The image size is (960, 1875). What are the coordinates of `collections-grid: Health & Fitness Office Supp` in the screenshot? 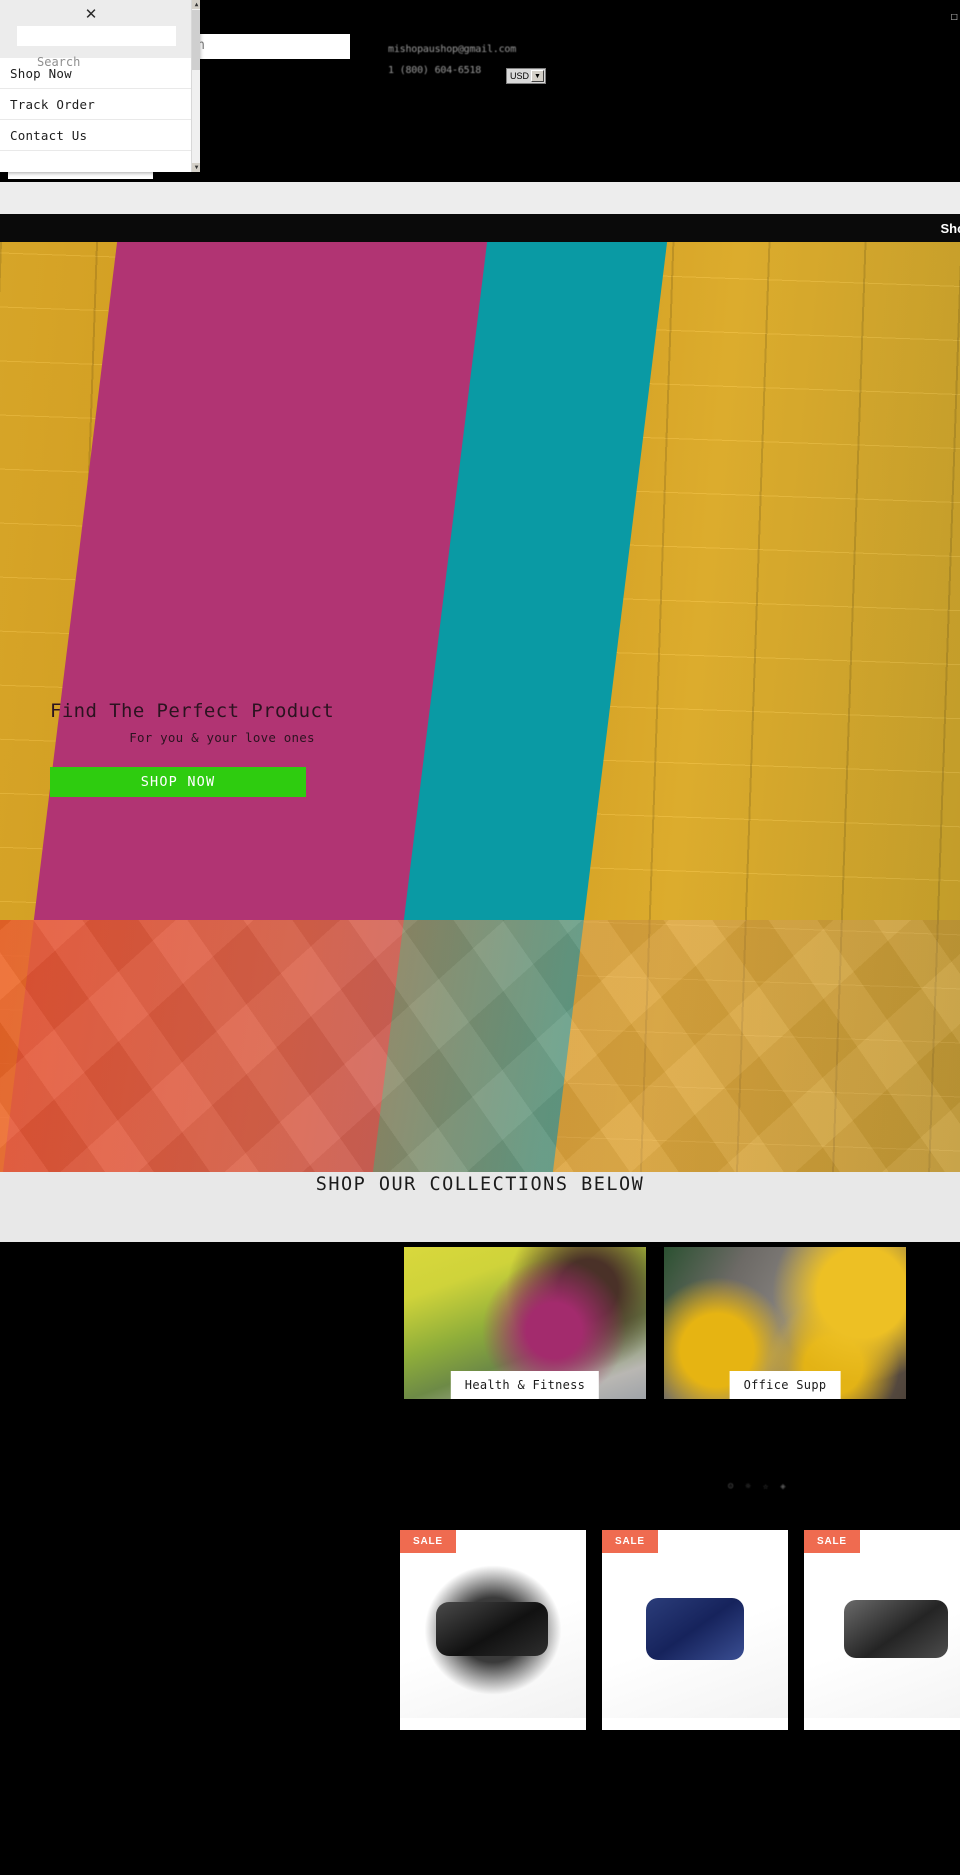 It's located at (480, 1367).